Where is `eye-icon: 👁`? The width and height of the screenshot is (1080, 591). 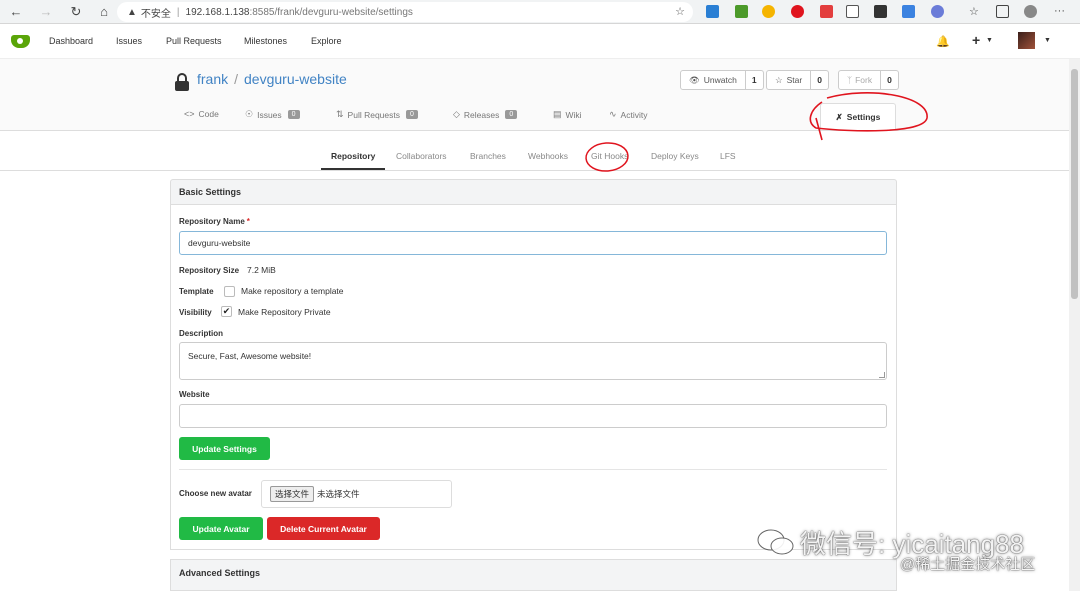 eye-icon: 👁 is located at coordinates (694, 79).